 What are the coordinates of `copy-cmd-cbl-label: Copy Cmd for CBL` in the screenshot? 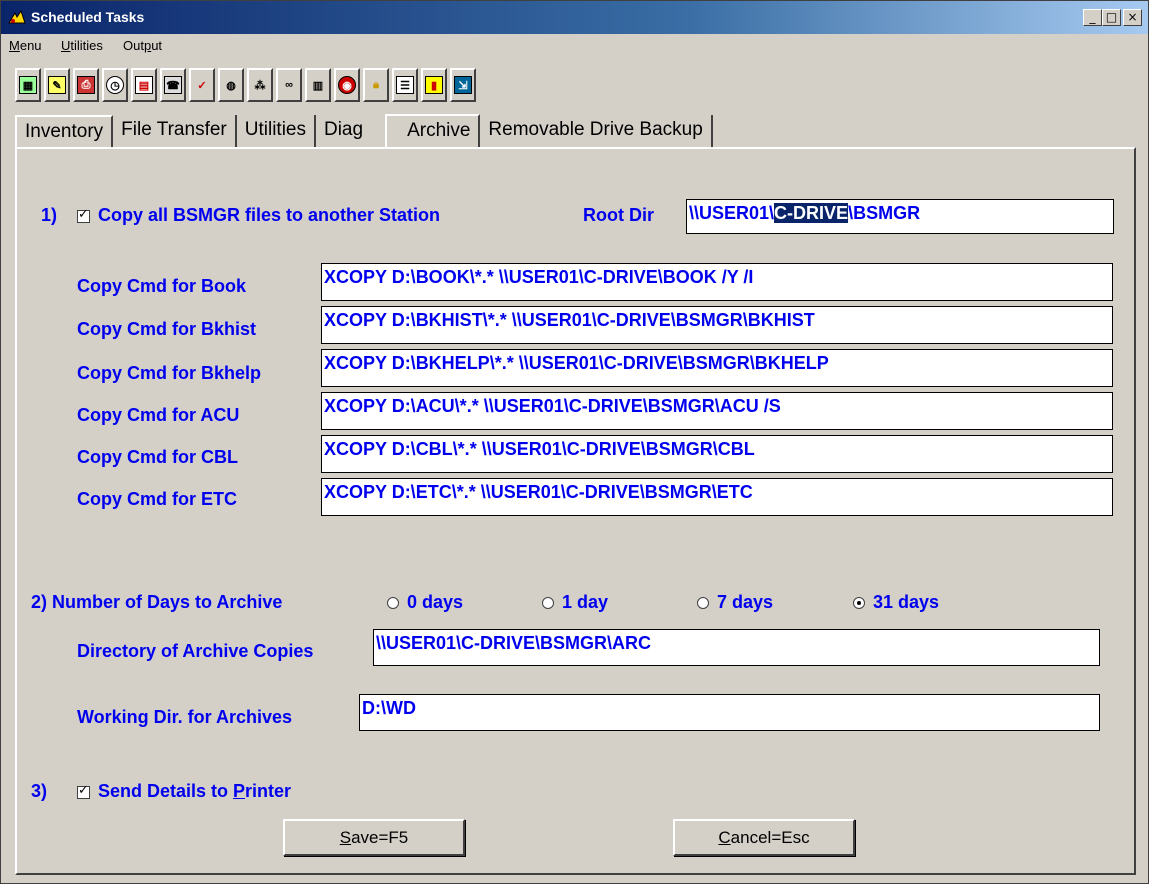 It's located at (157, 457).